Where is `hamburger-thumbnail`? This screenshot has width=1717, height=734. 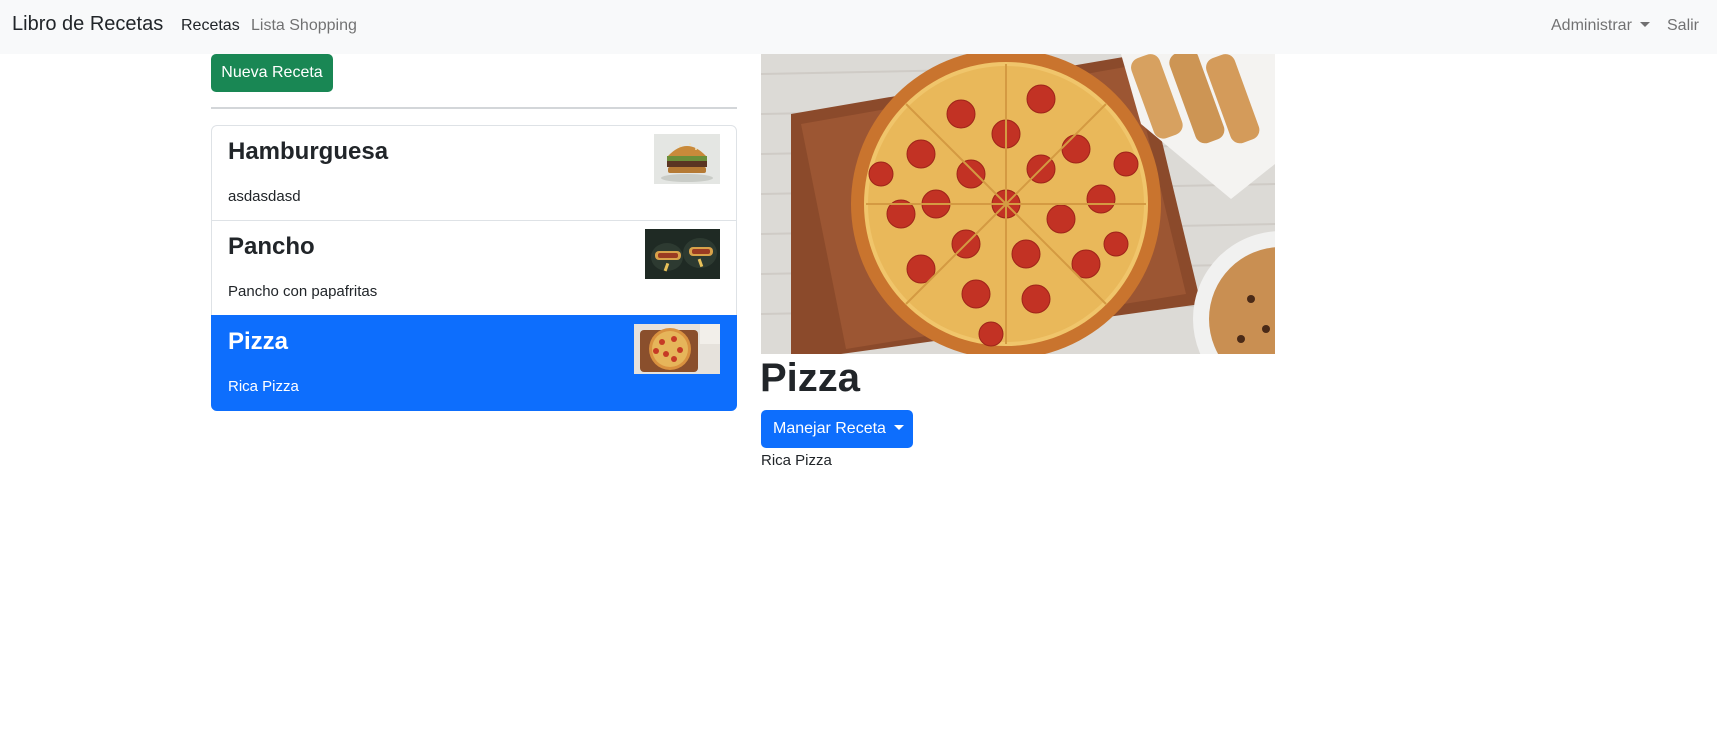
hamburger-thumbnail is located at coordinates (687, 159).